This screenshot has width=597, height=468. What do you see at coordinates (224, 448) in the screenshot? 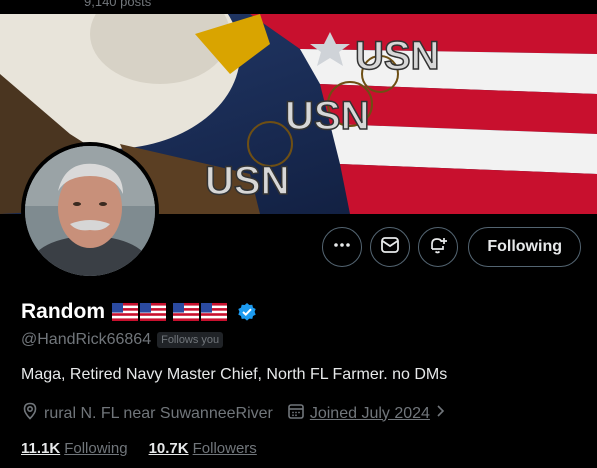
I see `followers-label: Followers` at bounding box center [224, 448].